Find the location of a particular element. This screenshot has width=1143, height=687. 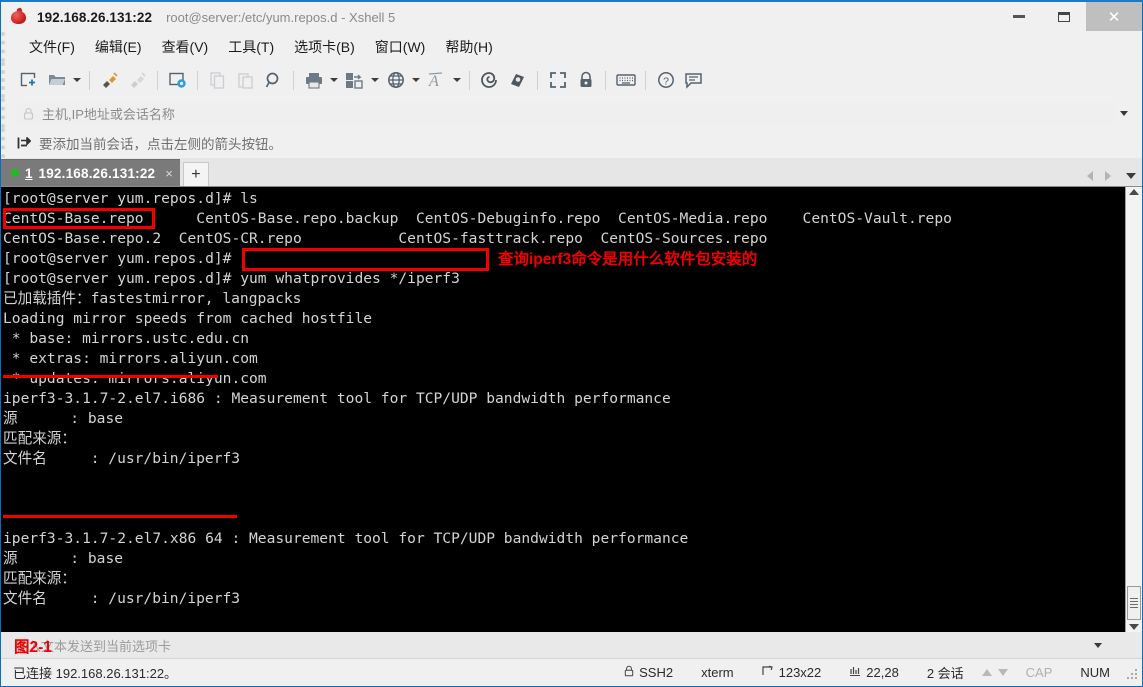

status-cursor: 22,28 is located at coordinates (874, 672).